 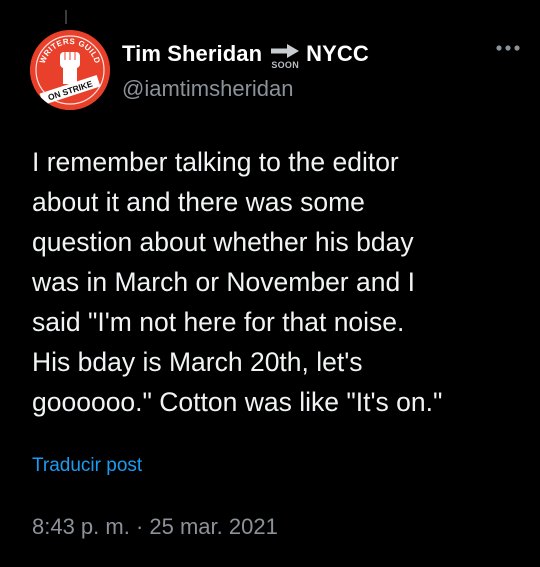 What do you see at coordinates (192, 54) in the screenshot?
I see `display-name: Tim Sheridan` at bounding box center [192, 54].